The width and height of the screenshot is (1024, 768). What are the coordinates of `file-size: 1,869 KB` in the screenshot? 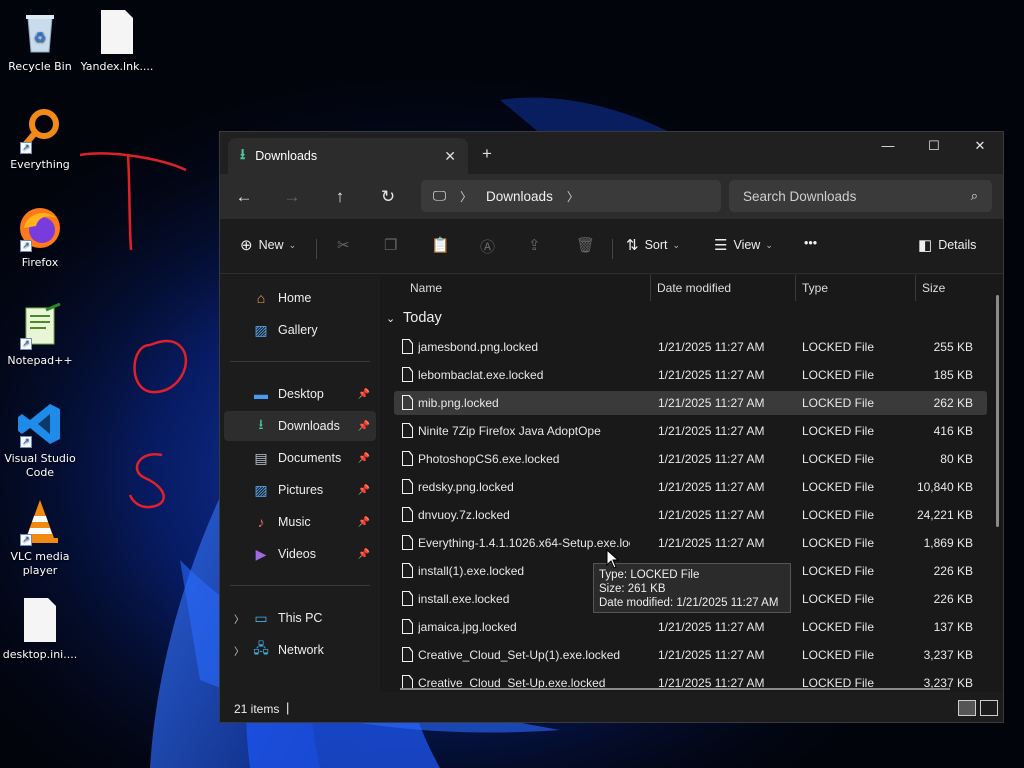 It's located at (948, 543).